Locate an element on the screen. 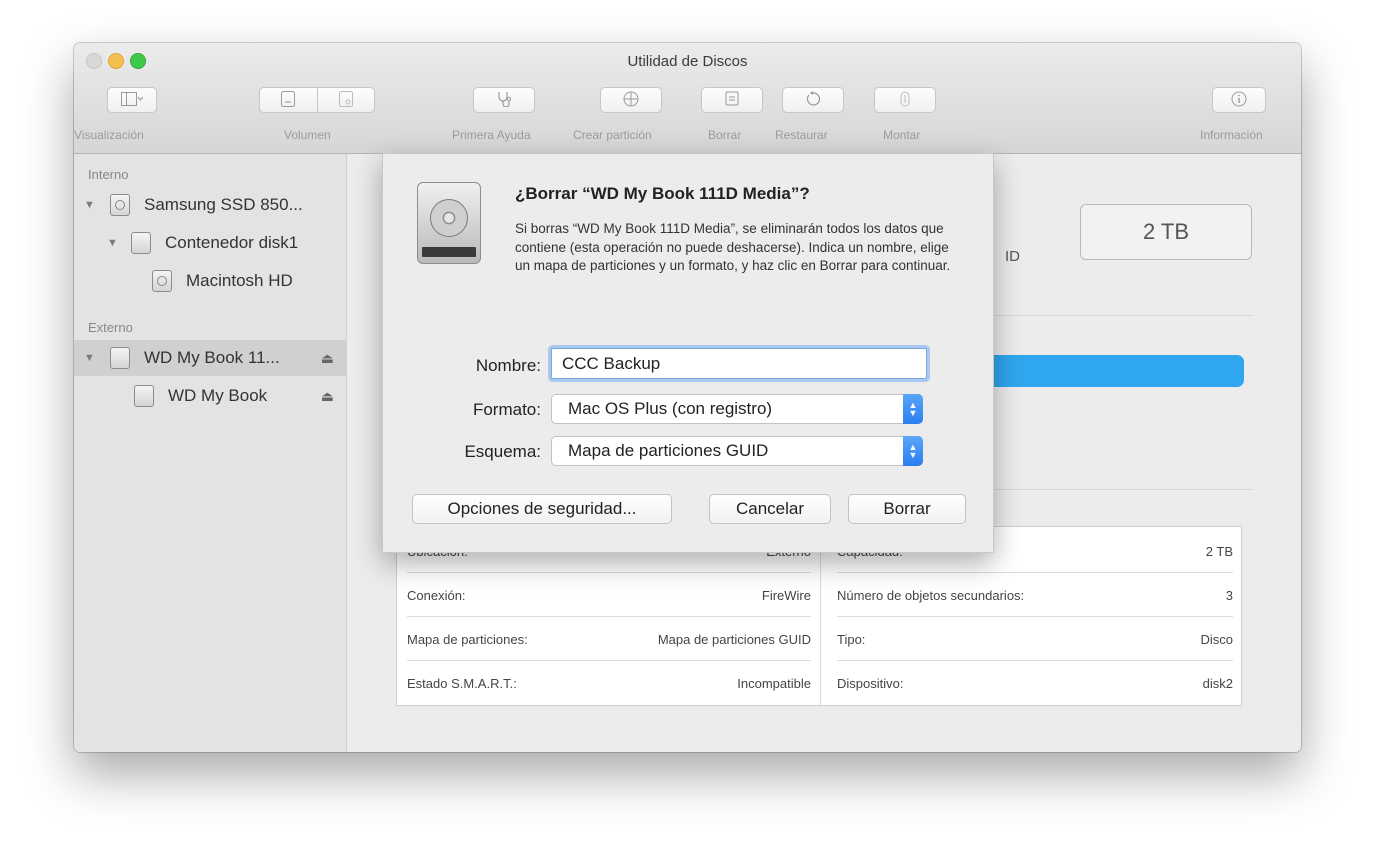 The height and width of the screenshot is (843, 1373). add-volume-icon is located at coordinates (288, 100).